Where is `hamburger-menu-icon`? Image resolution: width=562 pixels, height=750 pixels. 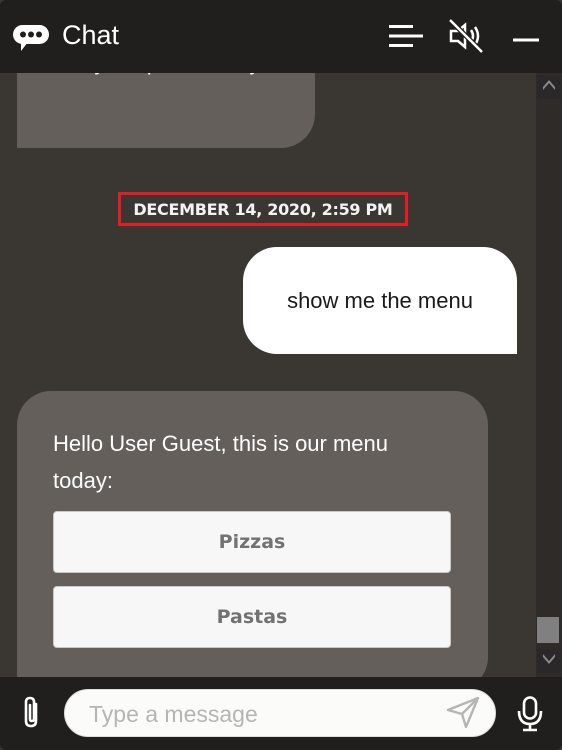
hamburger-menu-icon is located at coordinates (406, 38).